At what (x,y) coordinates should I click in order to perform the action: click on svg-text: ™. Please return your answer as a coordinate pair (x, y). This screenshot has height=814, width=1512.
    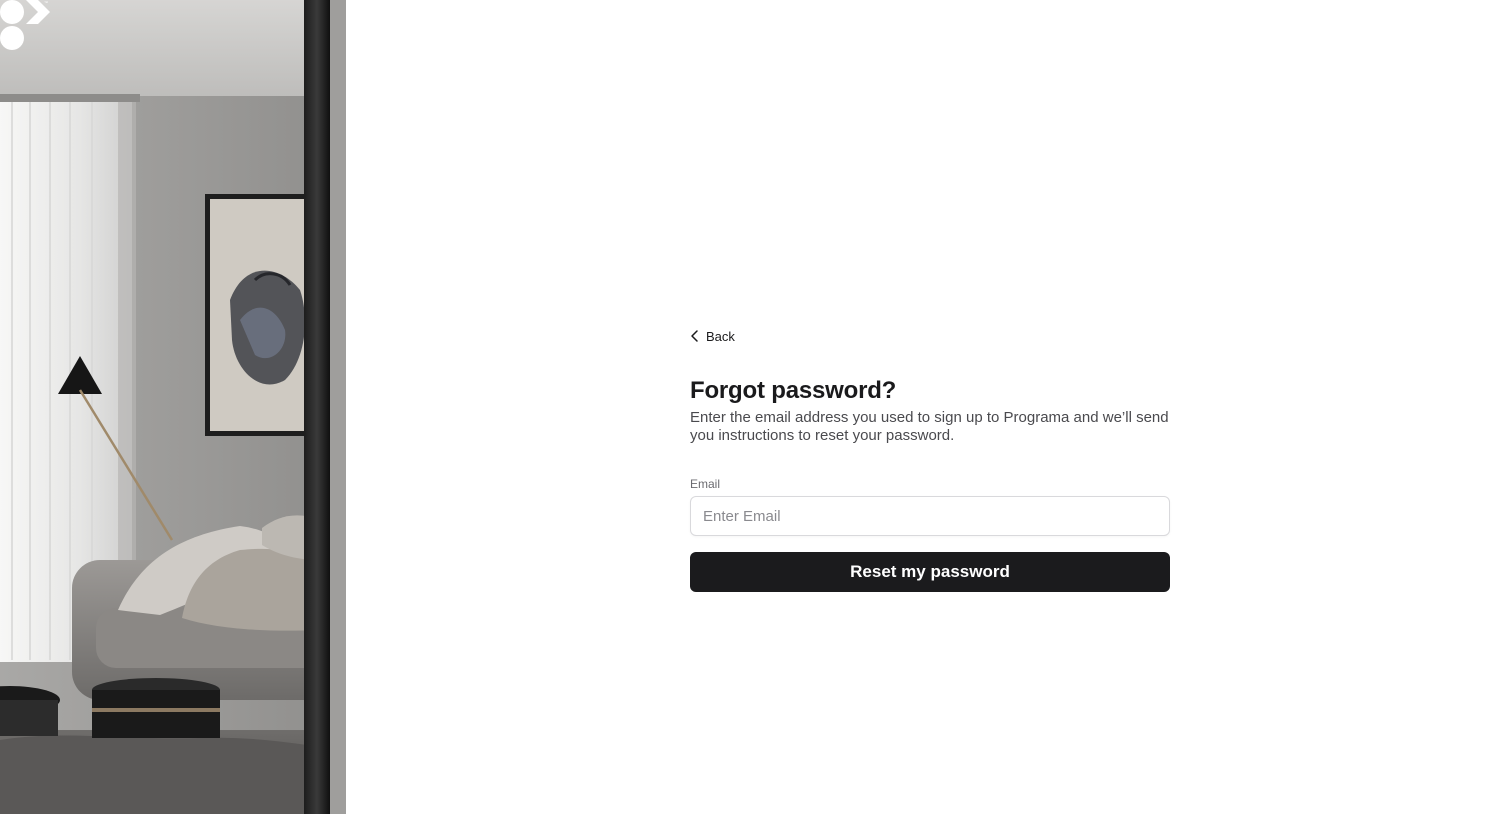
    Looking at the image, I should click on (46, 2).